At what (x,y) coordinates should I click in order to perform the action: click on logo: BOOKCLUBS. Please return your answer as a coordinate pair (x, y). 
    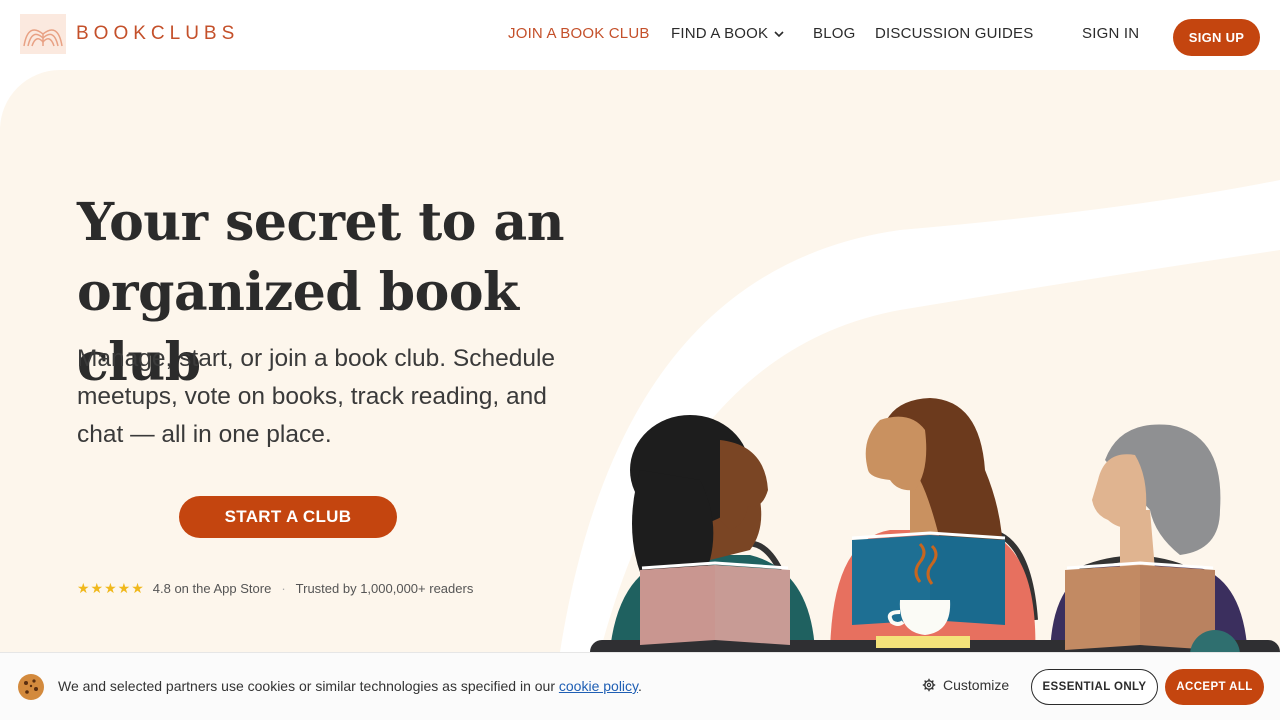
    Looking at the image, I should click on (128, 34).